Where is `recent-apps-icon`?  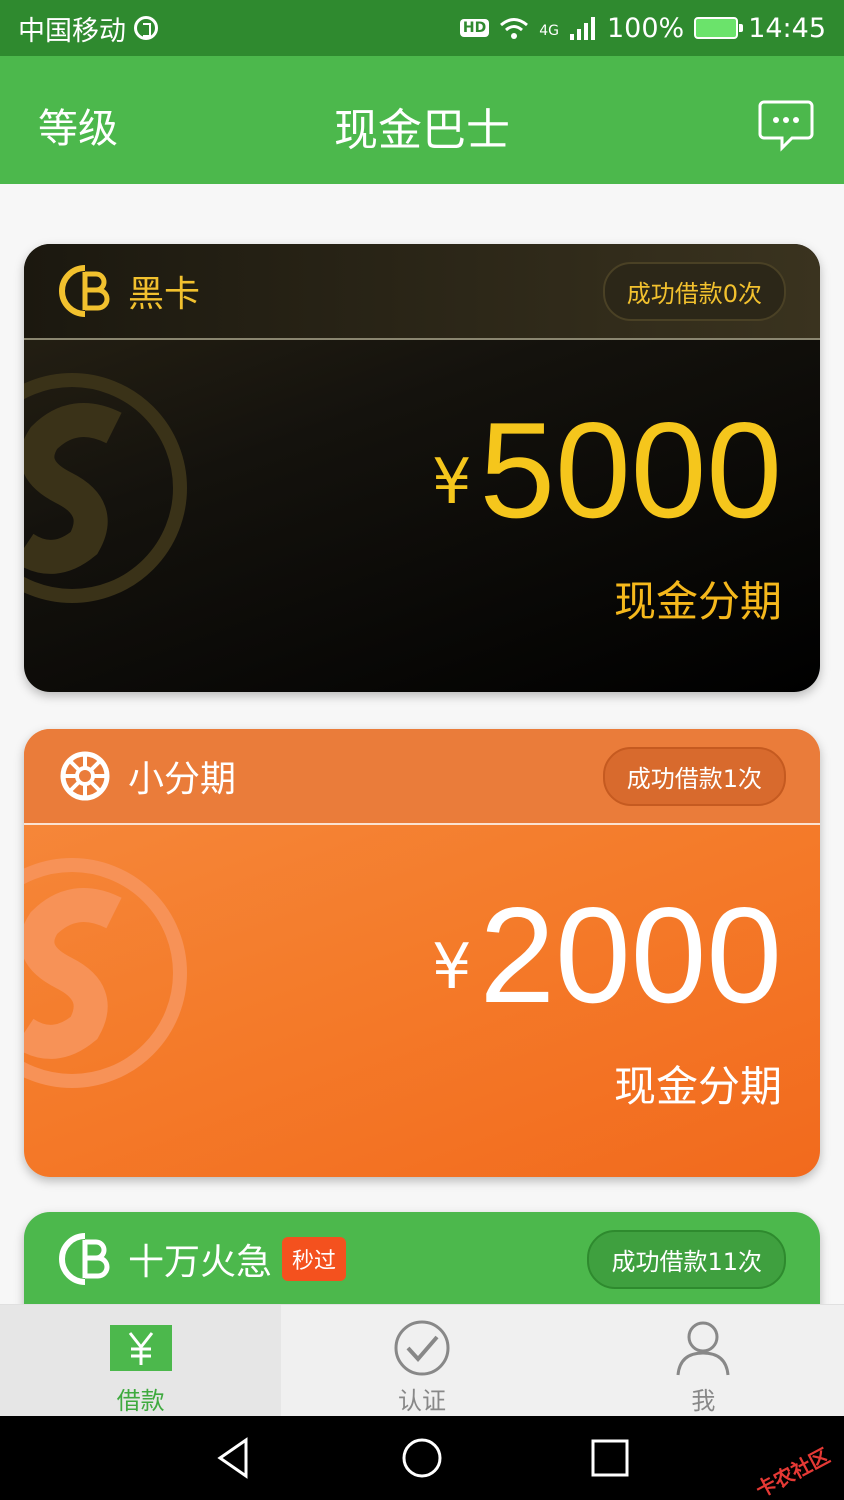 recent-apps-icon is located at coordinates (610, 1458).